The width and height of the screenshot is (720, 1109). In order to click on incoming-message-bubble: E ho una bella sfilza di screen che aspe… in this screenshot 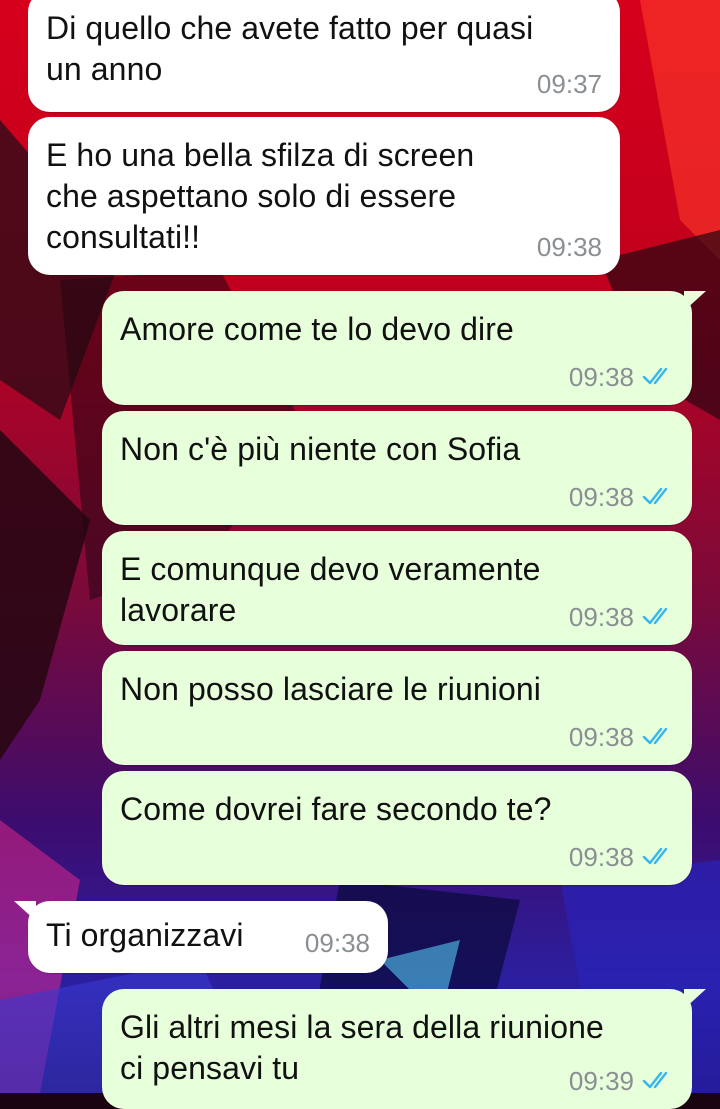, I will do `click(324, 196)`.